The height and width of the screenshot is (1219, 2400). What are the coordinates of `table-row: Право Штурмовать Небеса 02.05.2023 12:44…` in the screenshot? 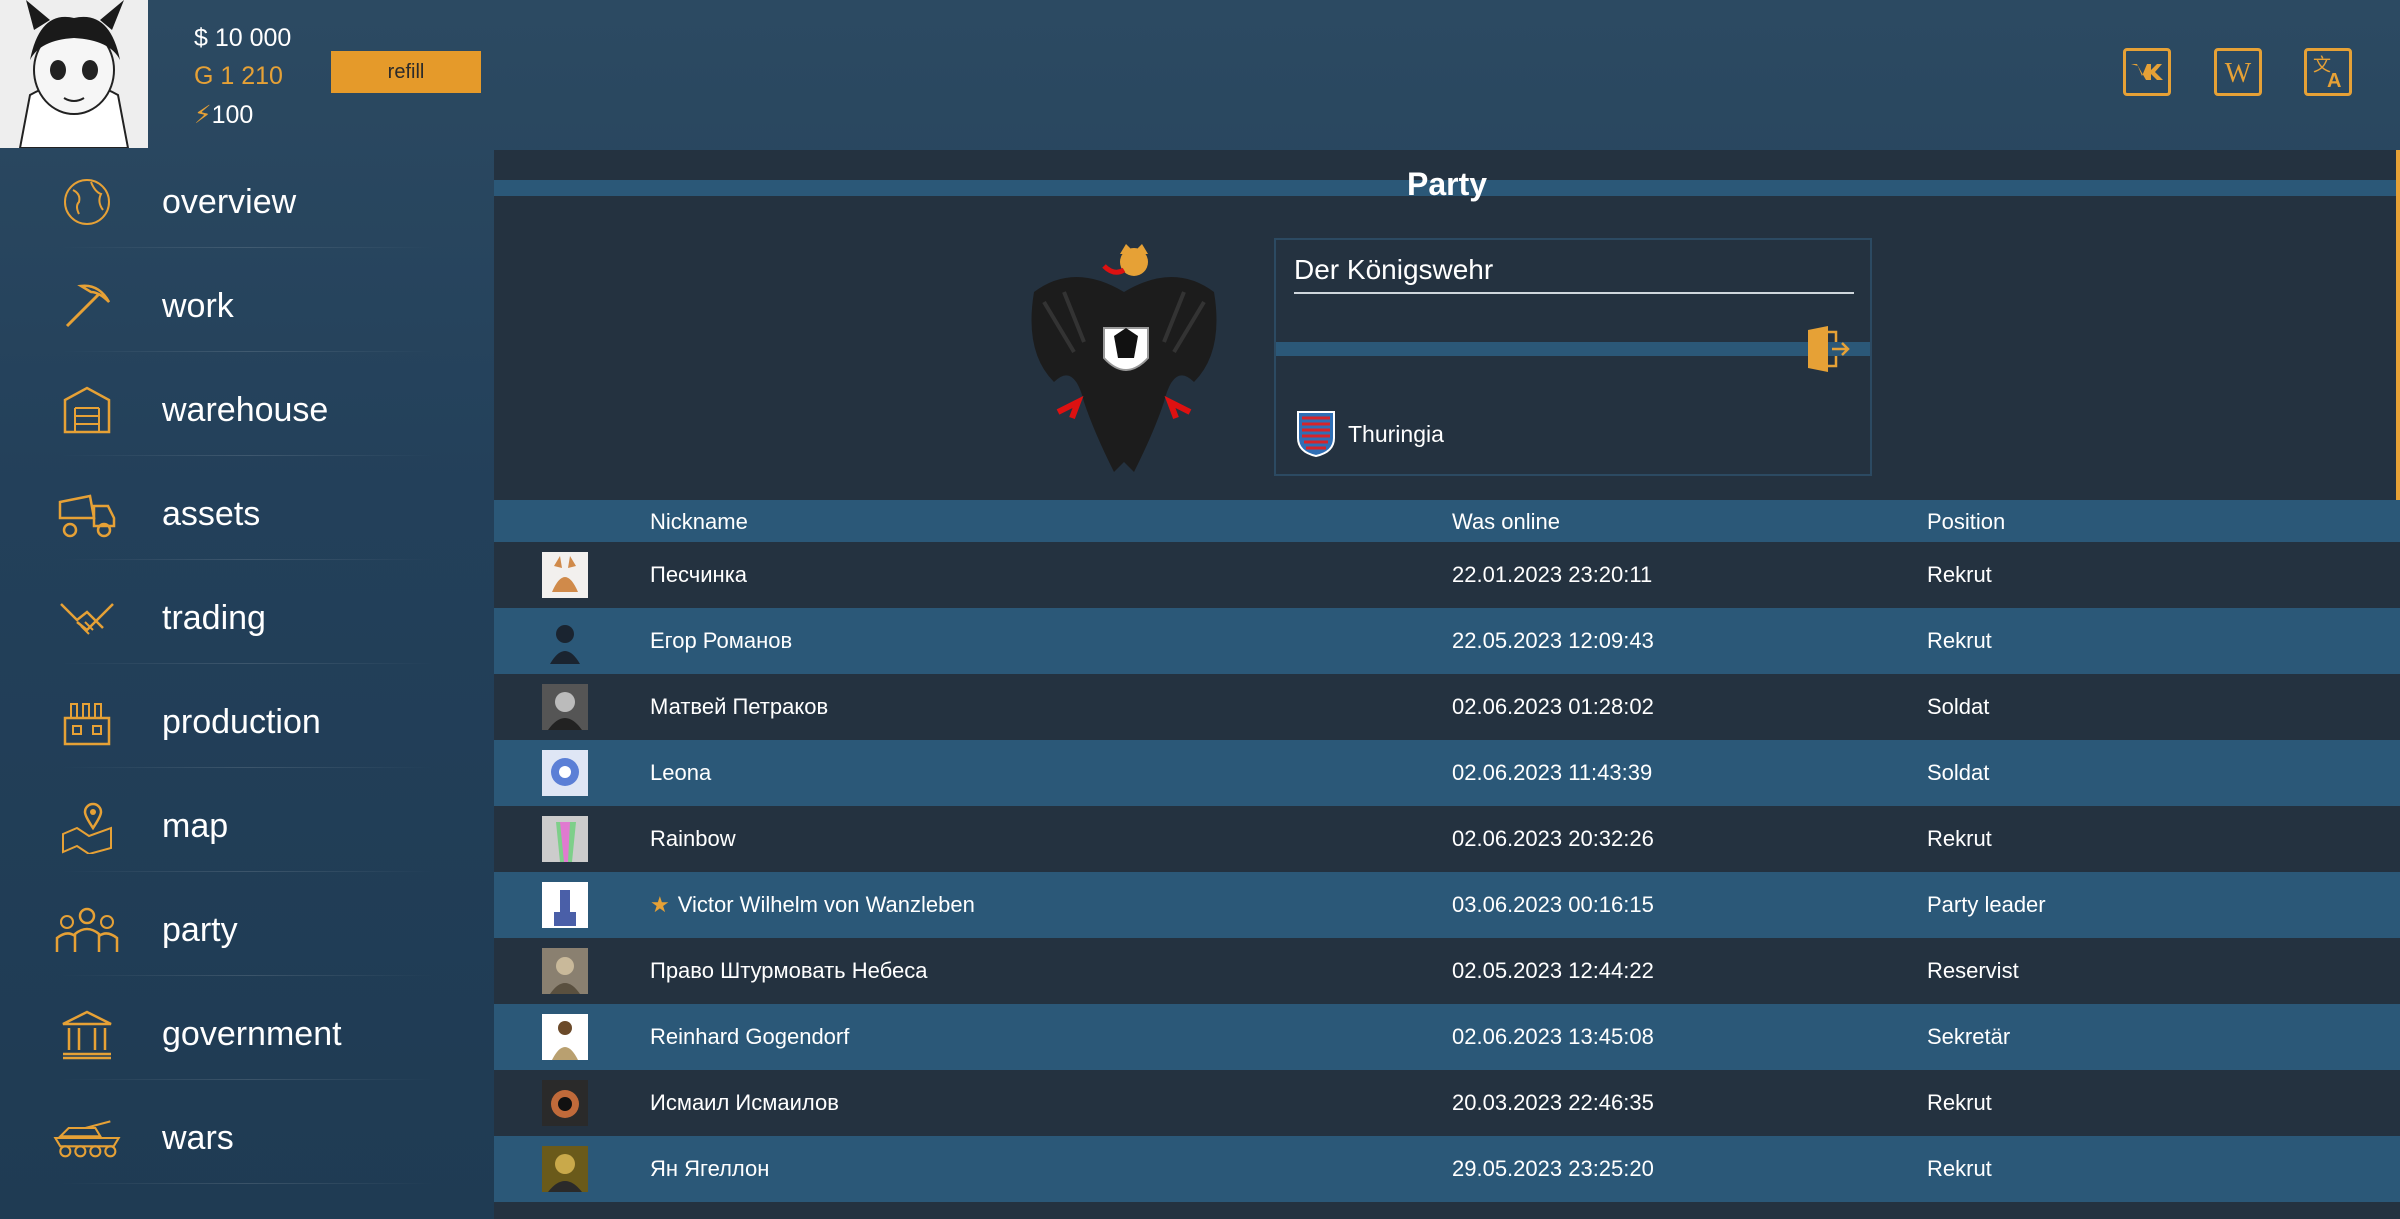 It's located at (1447, 971).